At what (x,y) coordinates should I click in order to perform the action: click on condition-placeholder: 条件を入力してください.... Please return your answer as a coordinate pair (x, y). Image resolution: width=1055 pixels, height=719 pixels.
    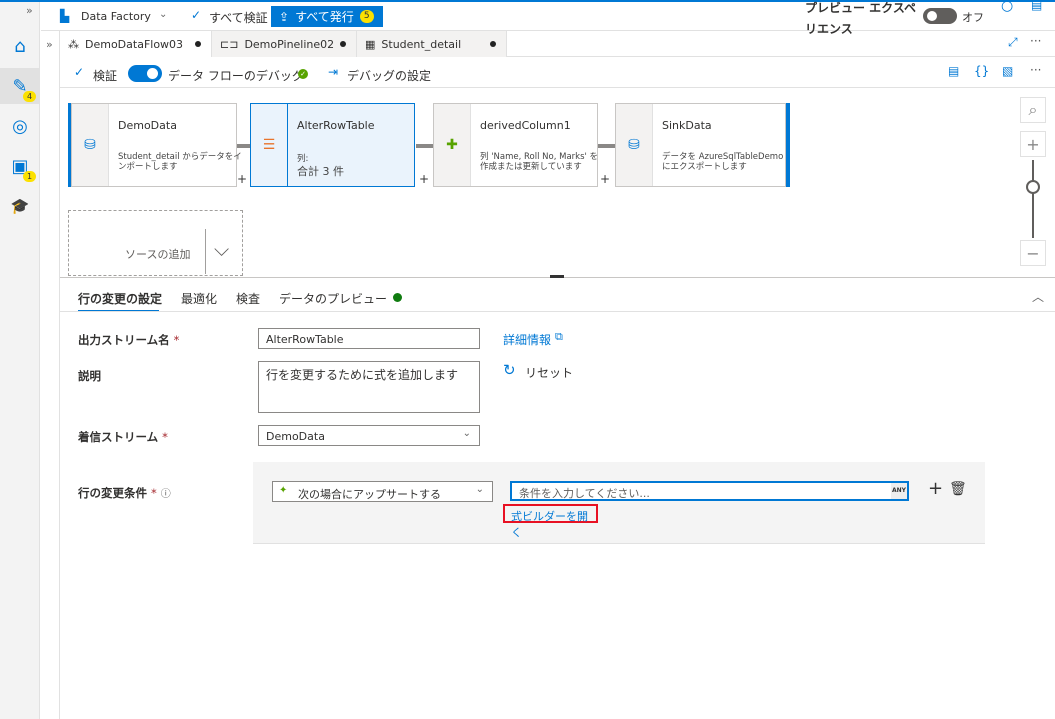
    Looking at the image, I should click on (584, 493).